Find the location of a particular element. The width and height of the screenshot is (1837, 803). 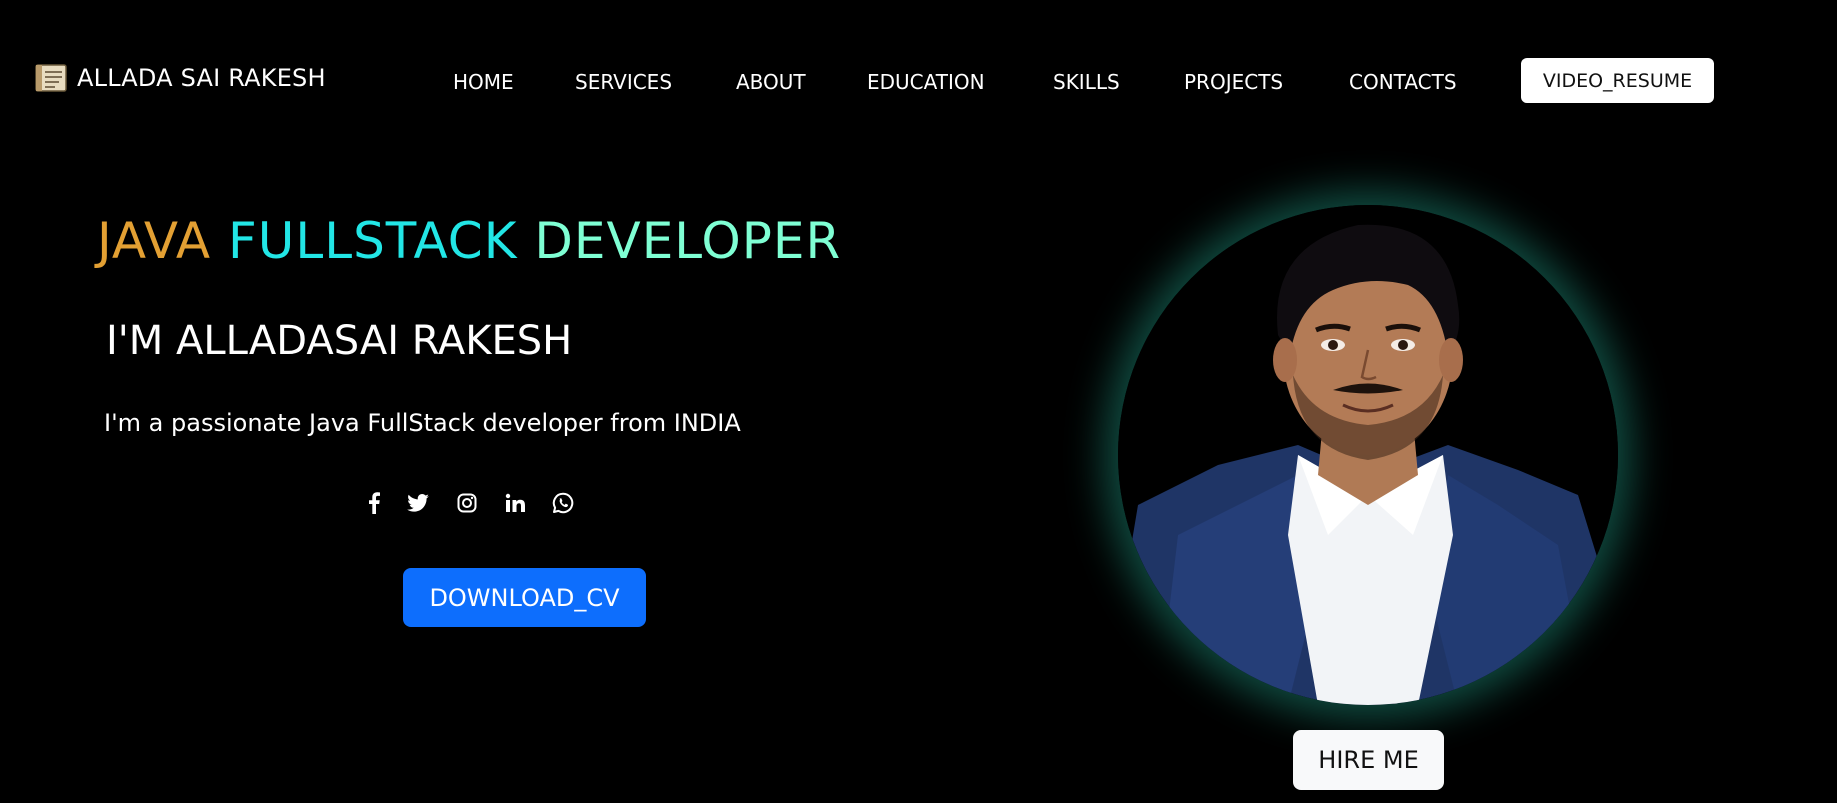

hero-title-word-java: JAVA is located at coordinates (154, 241).